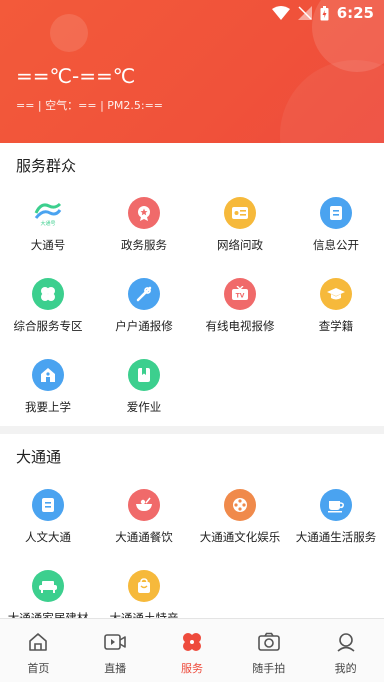 Image resolution: width=384 pixels, height=682 pixels. Describe the element at coordinates (144, 407) in the screenshot. I see `item-label: 爱作业` at that location.